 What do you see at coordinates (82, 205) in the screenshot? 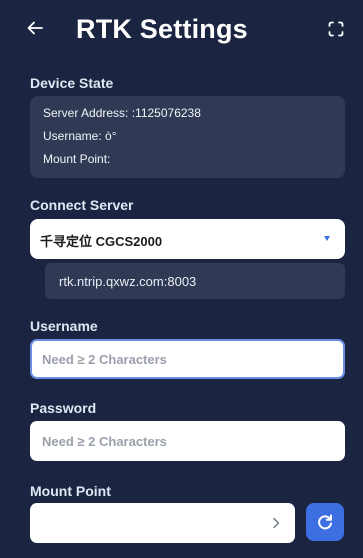
I see `connect-server-label: Connect Server` at bounding box center [82, 205].